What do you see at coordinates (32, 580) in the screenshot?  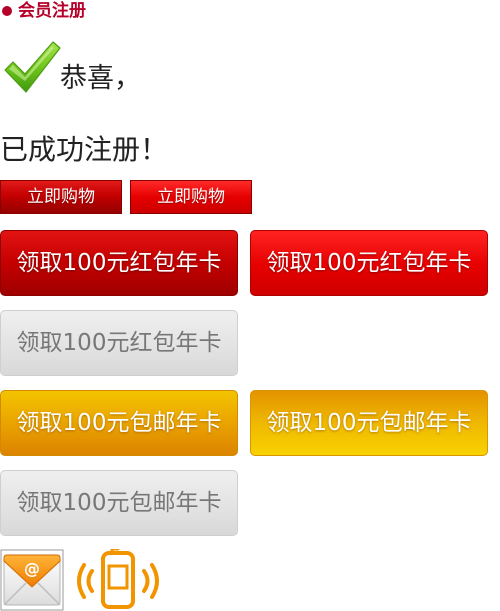 I see `email-icon: @` at bounding box center [32, 580].